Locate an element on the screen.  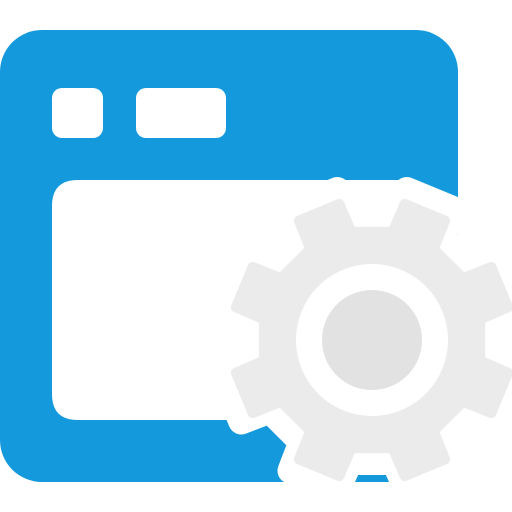
gear-hub-icon is located at coordinates (372, 340).